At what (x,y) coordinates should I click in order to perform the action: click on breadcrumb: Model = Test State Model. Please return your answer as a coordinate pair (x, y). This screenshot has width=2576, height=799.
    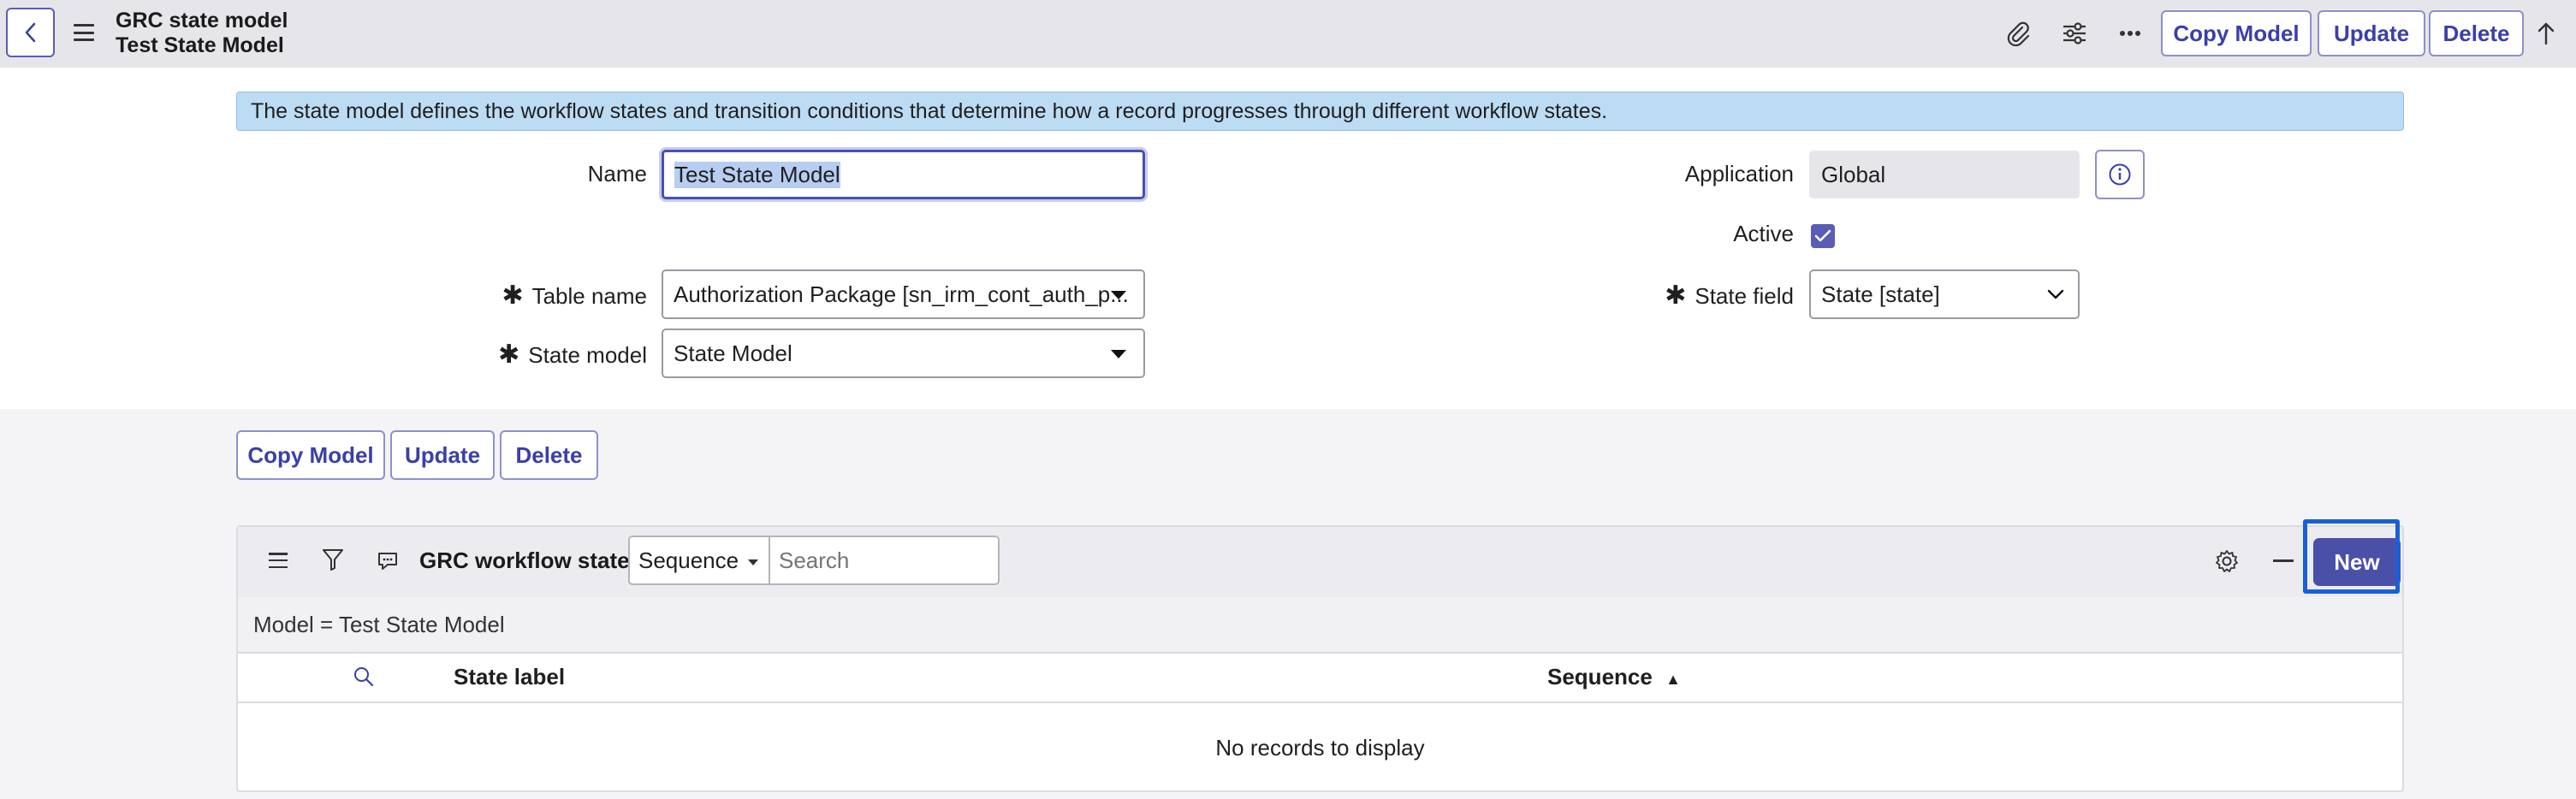
    Looking at the image, I should click on (1320, 624).